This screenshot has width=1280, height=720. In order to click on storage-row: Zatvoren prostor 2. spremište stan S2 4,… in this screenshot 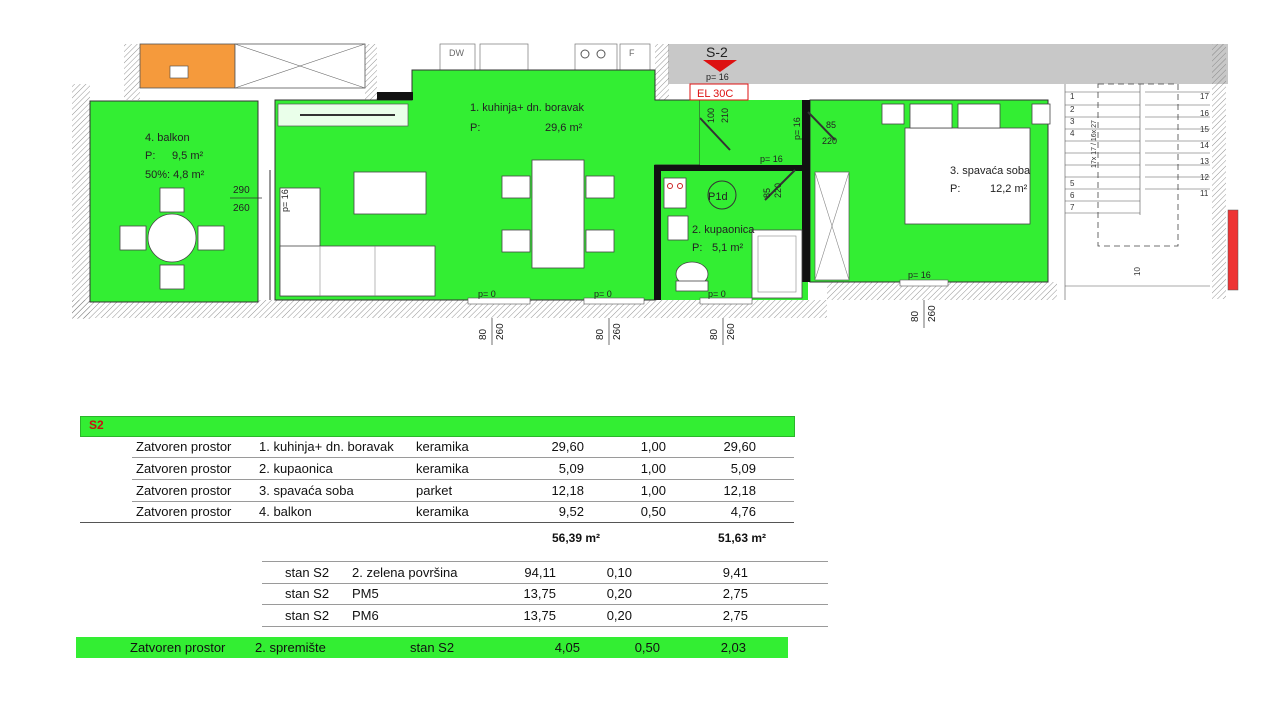, I will do `click(432, 647)`.